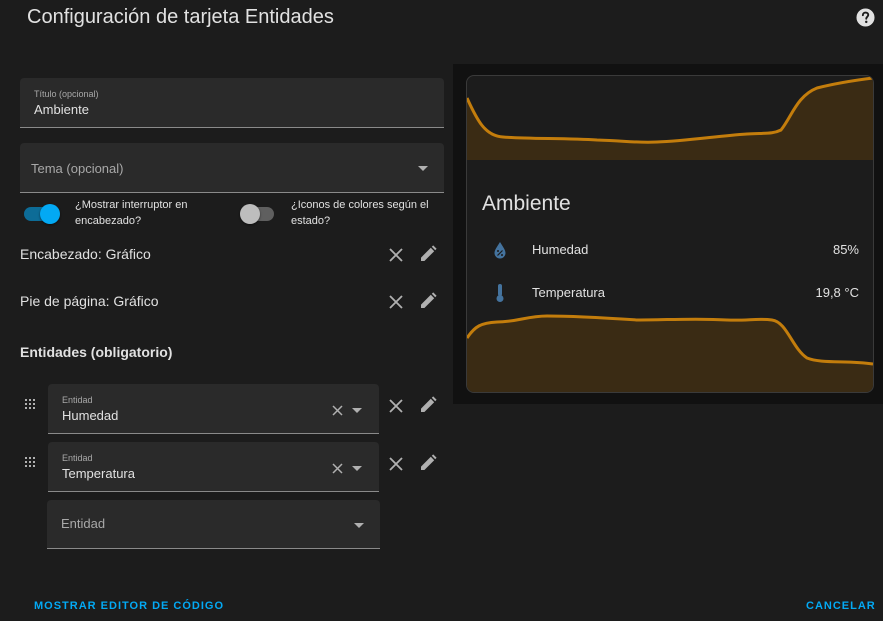 The height and width of the screenshot is (621, 883). What do you see at coordinates (500, 293) in the screenshot?
I see `thermometer-icon` at bounding box center [500, 293].